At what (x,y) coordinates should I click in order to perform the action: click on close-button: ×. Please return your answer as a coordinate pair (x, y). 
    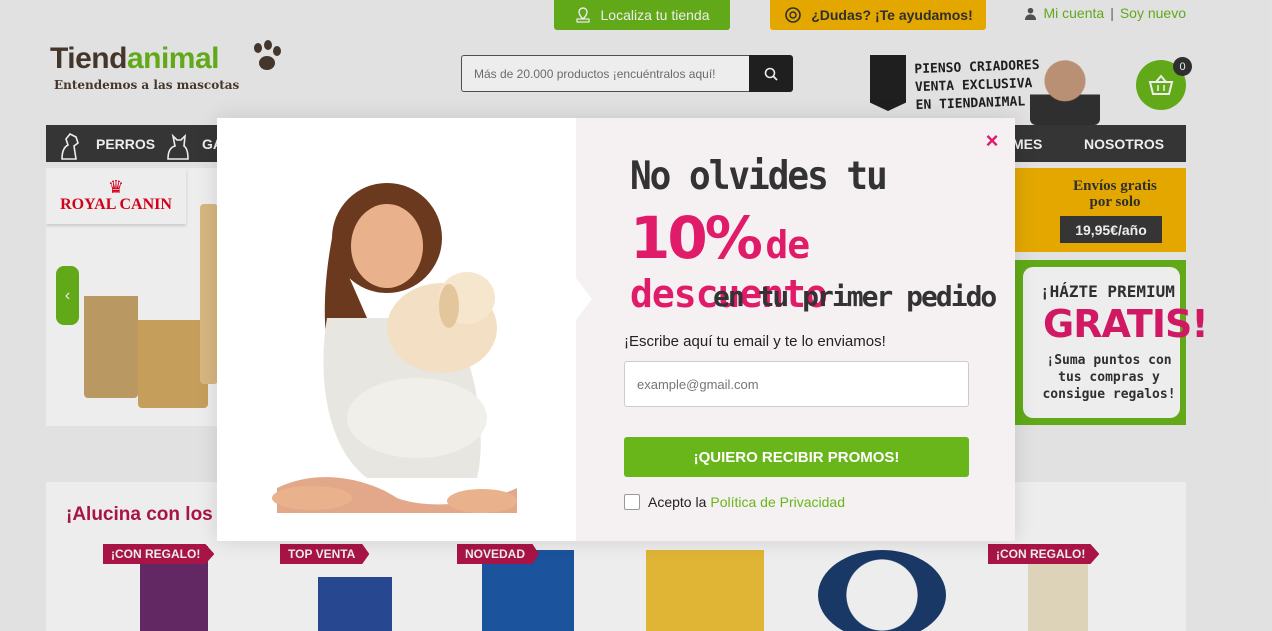
    Looking at the image, I should click on (992, 140).